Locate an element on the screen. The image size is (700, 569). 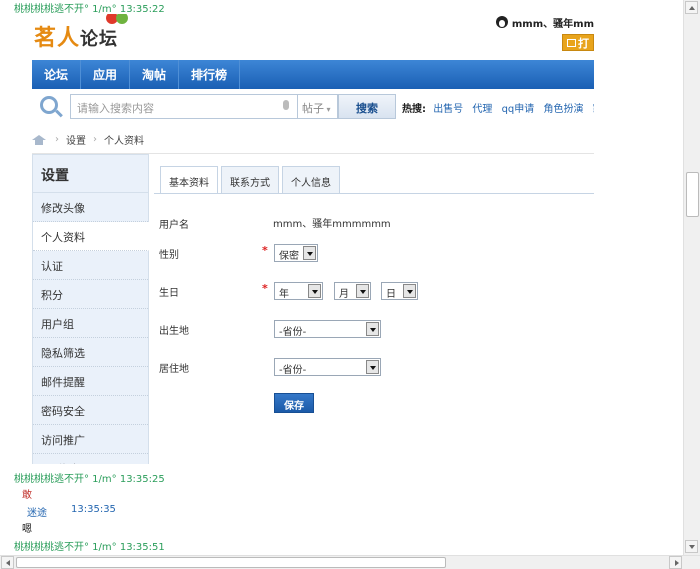
birth-day-select: 日 is located at coordinates (399, 291).